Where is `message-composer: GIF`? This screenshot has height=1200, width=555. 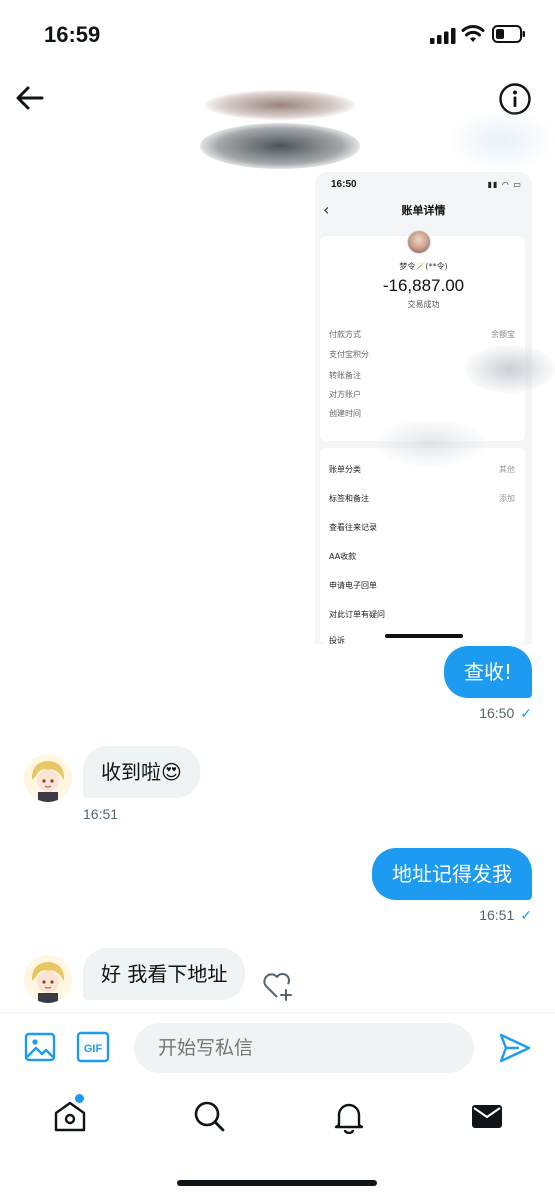 message-composer: GIF is located at coordinates (277, 1048).